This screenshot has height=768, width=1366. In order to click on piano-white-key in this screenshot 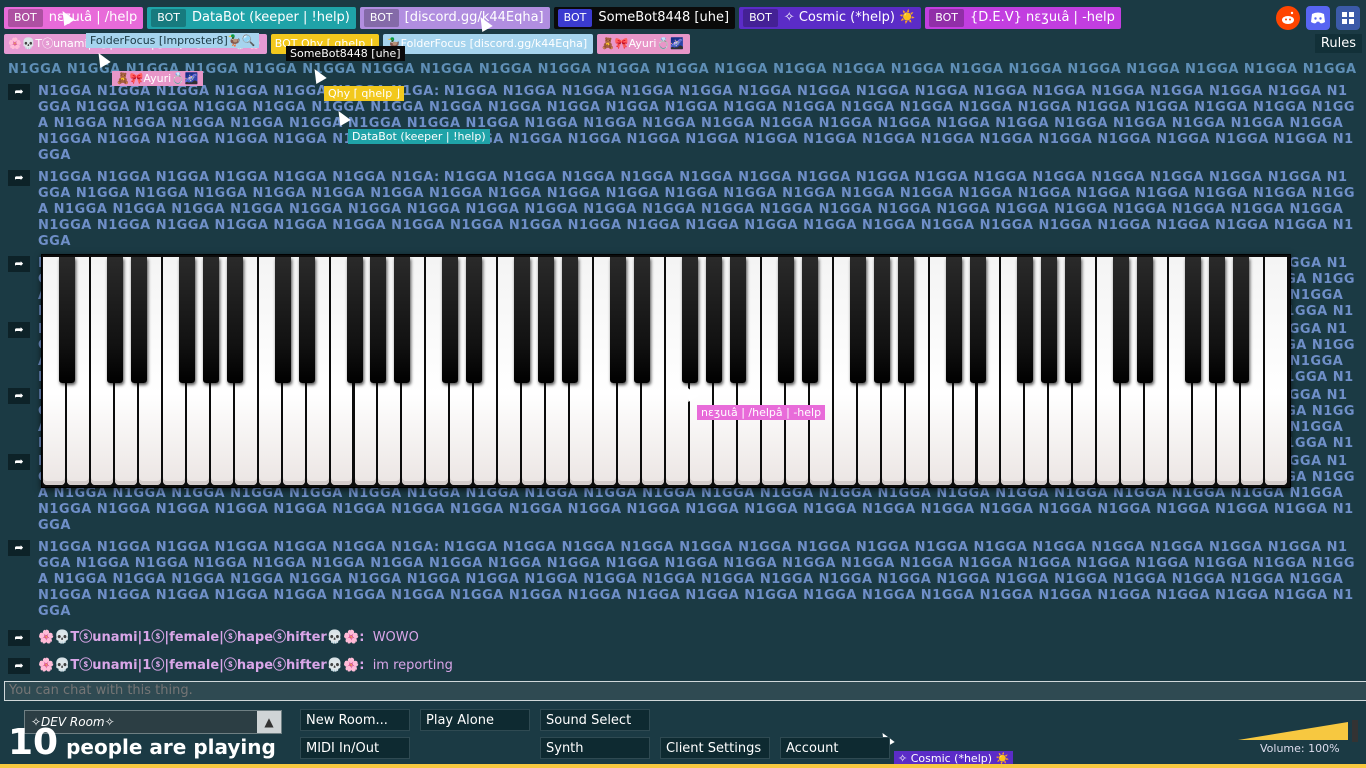, I will do `click(1276, 371)`.